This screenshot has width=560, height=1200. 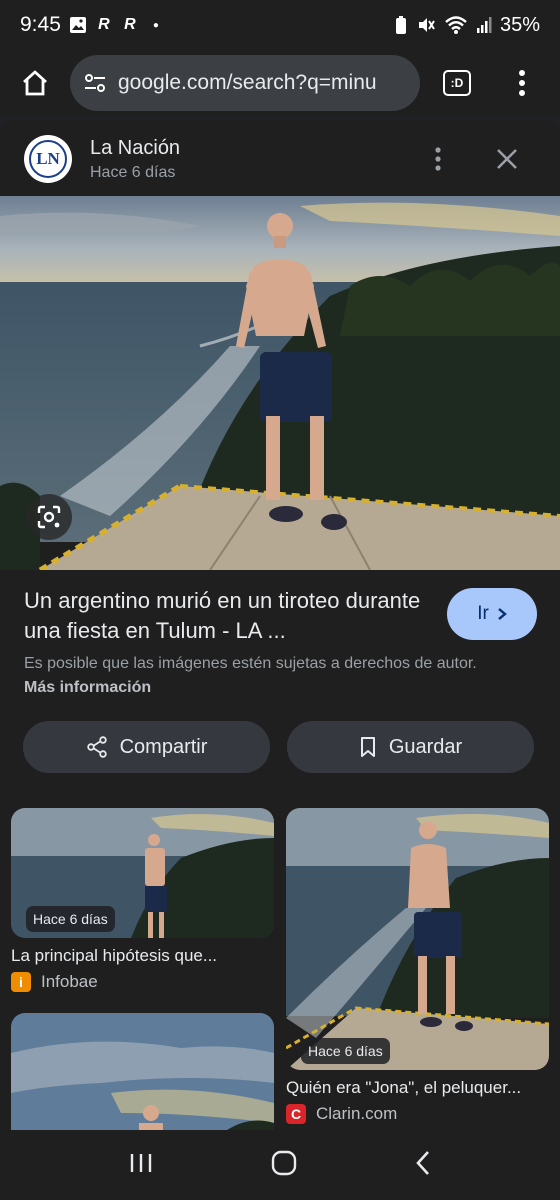 I want to click on lens-search-button, so click(x=49, y=517).